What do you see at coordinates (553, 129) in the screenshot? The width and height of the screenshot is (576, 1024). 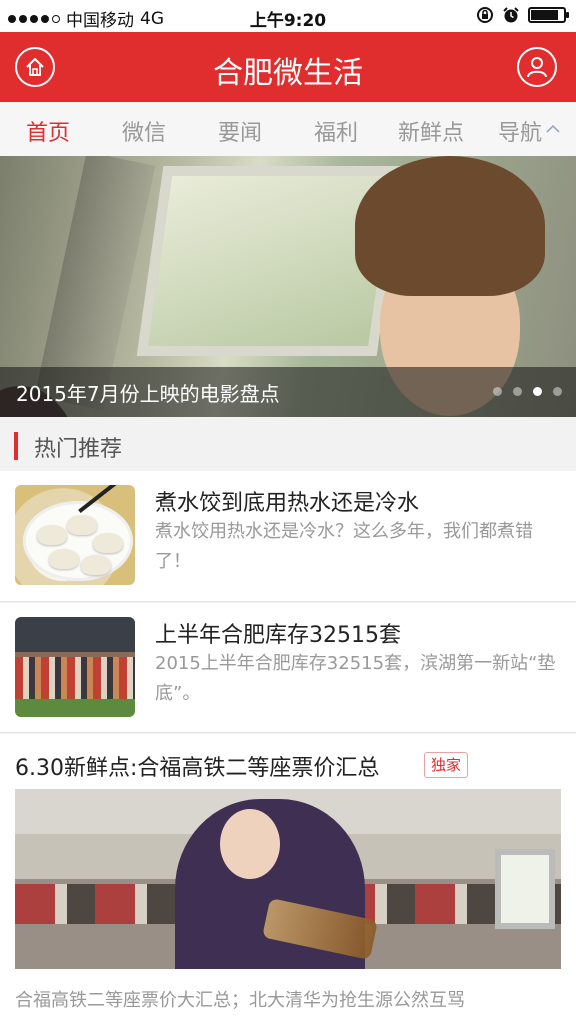 I see `chevron-up-icon` at bounding box center [553, 129].